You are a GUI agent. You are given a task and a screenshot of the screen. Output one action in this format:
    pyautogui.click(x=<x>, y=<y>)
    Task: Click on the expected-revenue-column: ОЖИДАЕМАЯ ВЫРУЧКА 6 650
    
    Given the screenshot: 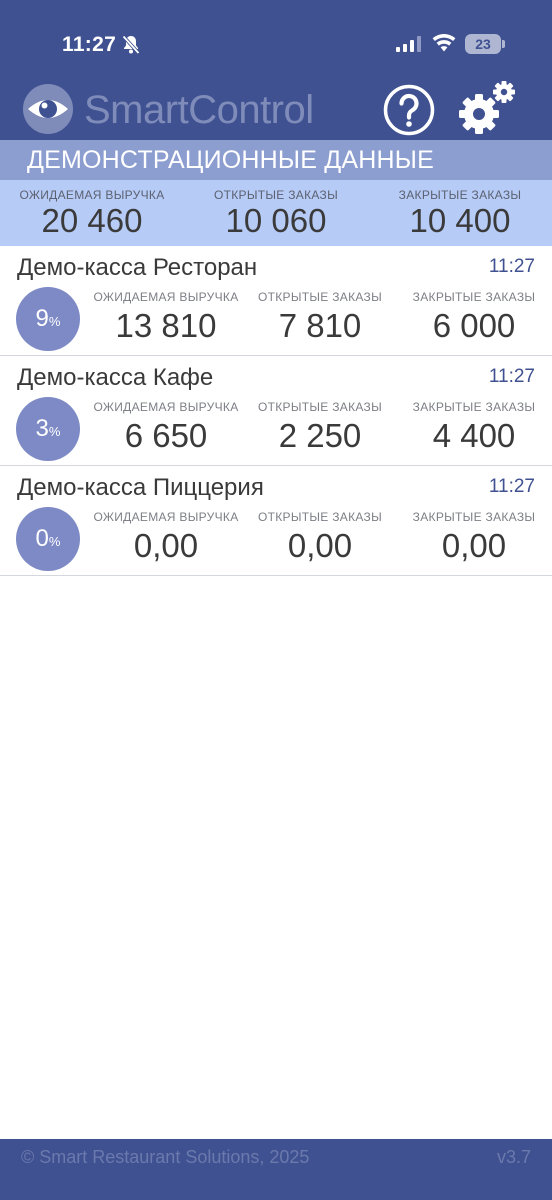 What is the action you would take?
    pyautogui.click(x=166, y=428)
    